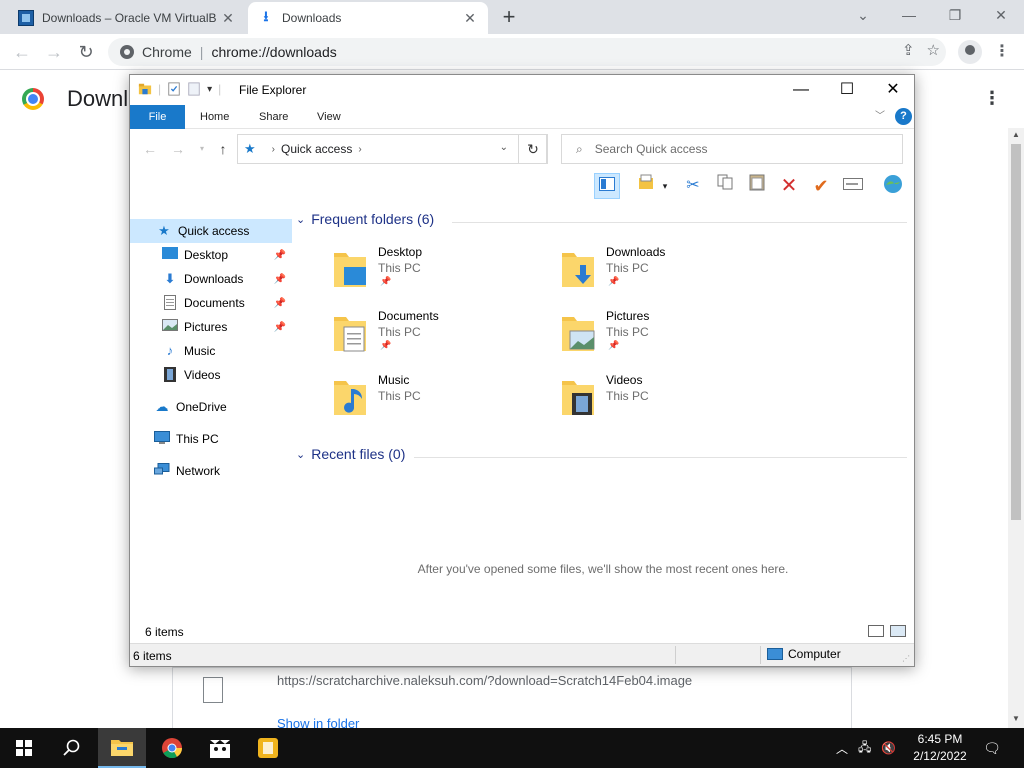 Image resolution: width=1024 pixels, height=768 pixels. Describe the element at coordinates (316, 149) in the screenshot. I see `breadcrumb-quick-access: Quick access` at that location.